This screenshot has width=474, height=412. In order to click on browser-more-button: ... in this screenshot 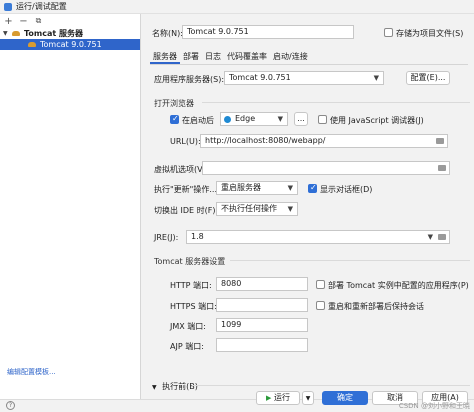, I will do `click(301, 119)`.